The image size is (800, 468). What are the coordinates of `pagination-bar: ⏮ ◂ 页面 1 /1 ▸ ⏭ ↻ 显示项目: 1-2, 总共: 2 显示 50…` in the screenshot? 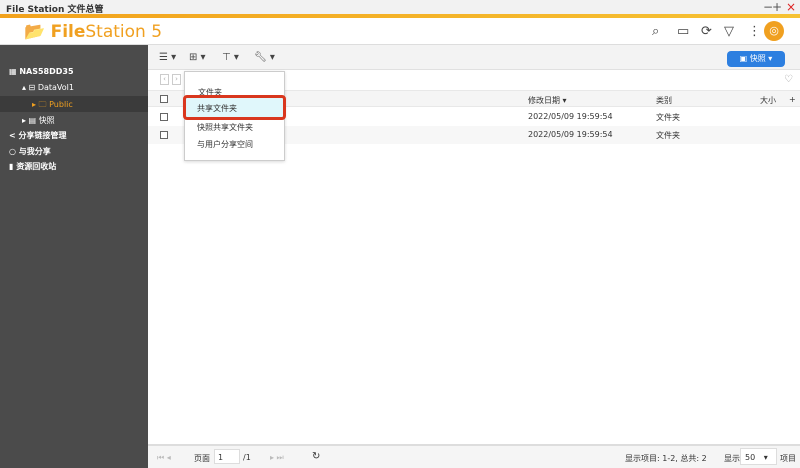 It's located at (474, 456).